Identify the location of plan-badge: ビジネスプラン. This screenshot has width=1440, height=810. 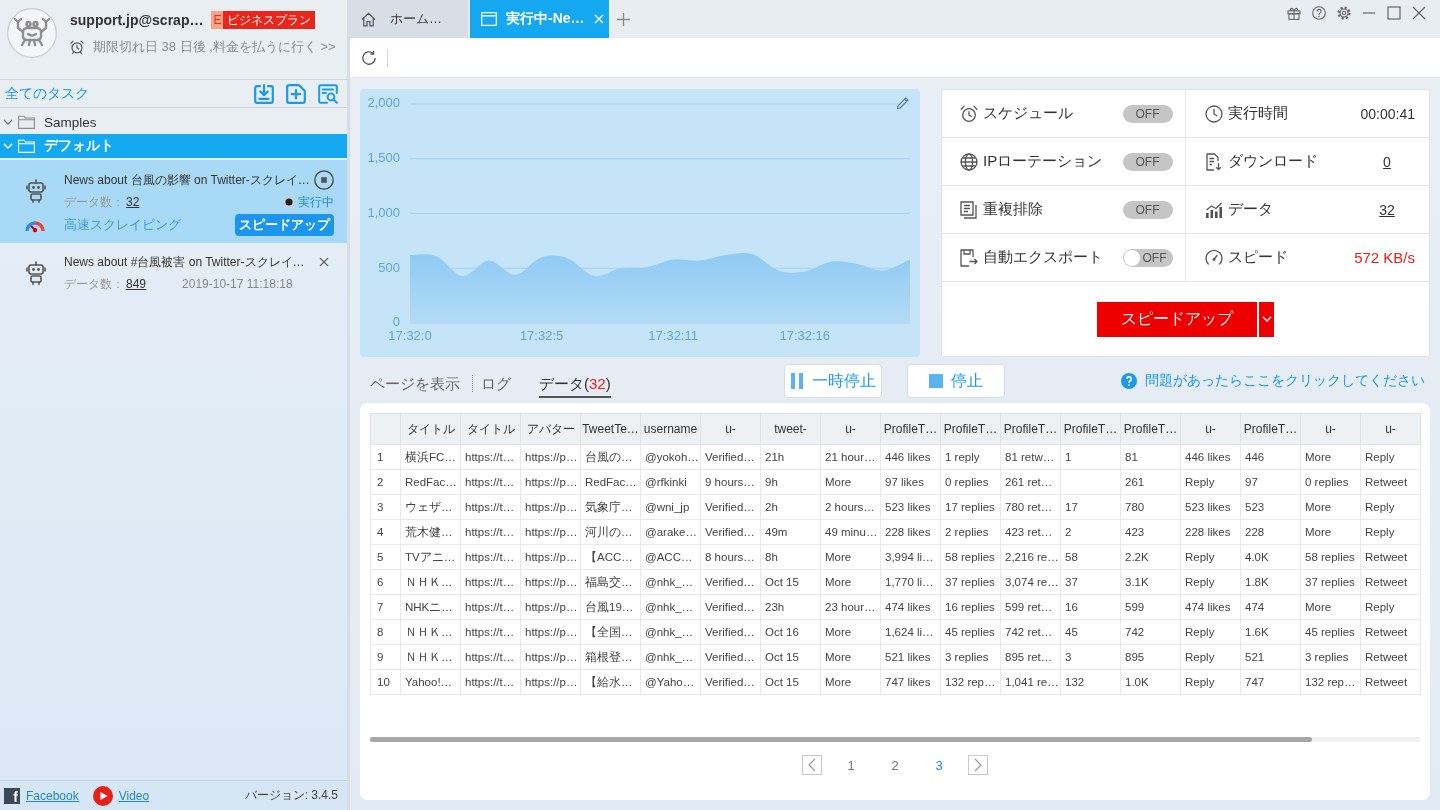
(269, 20).